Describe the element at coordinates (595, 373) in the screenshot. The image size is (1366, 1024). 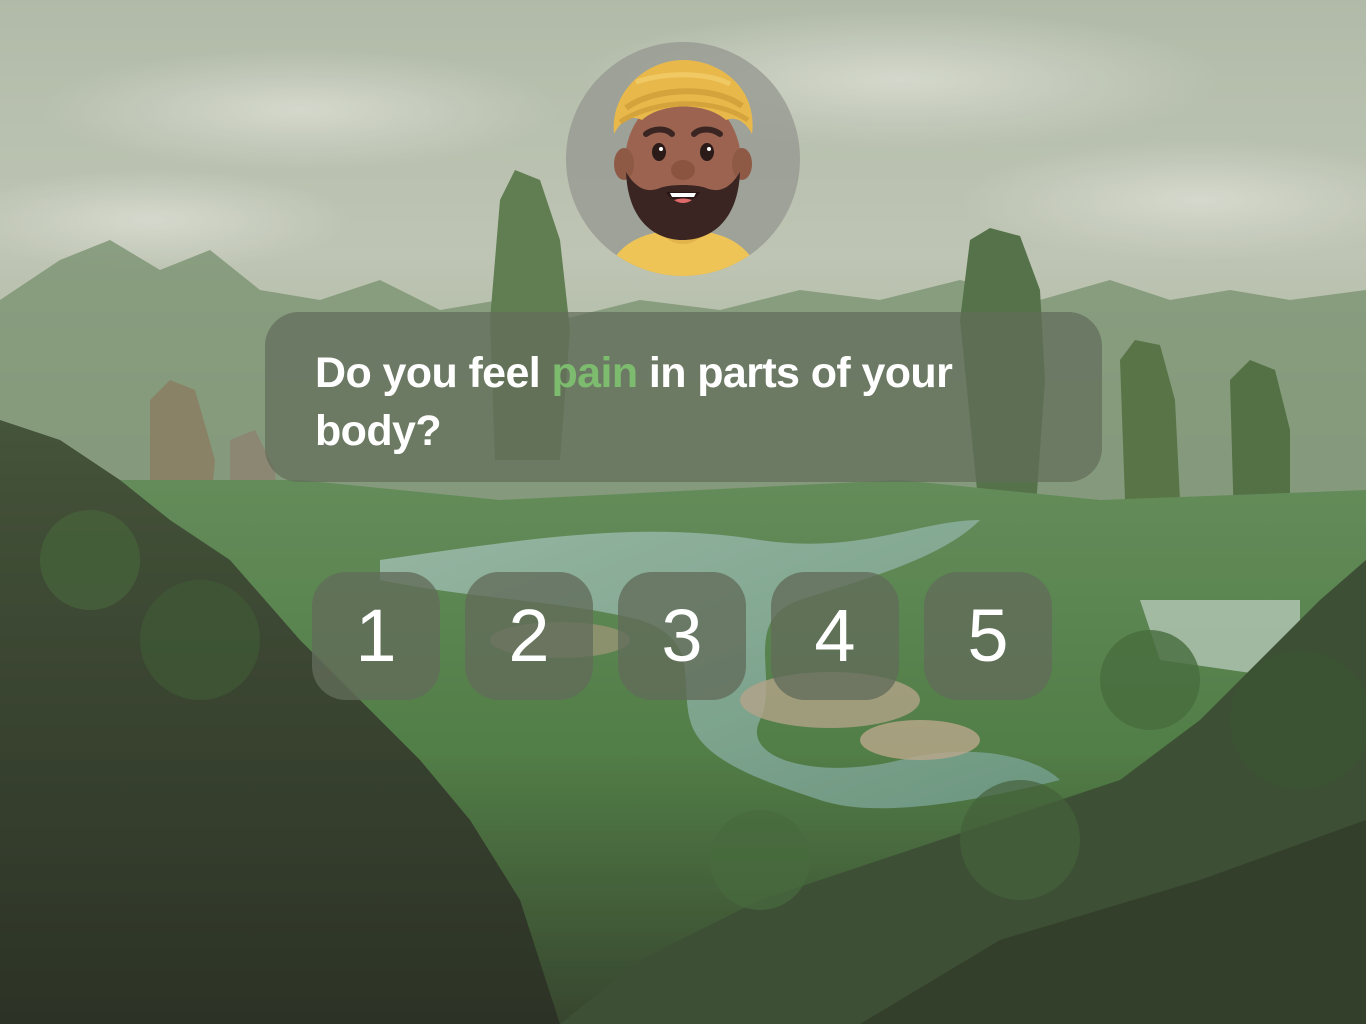
I see `question-highlight: pain` at that location.